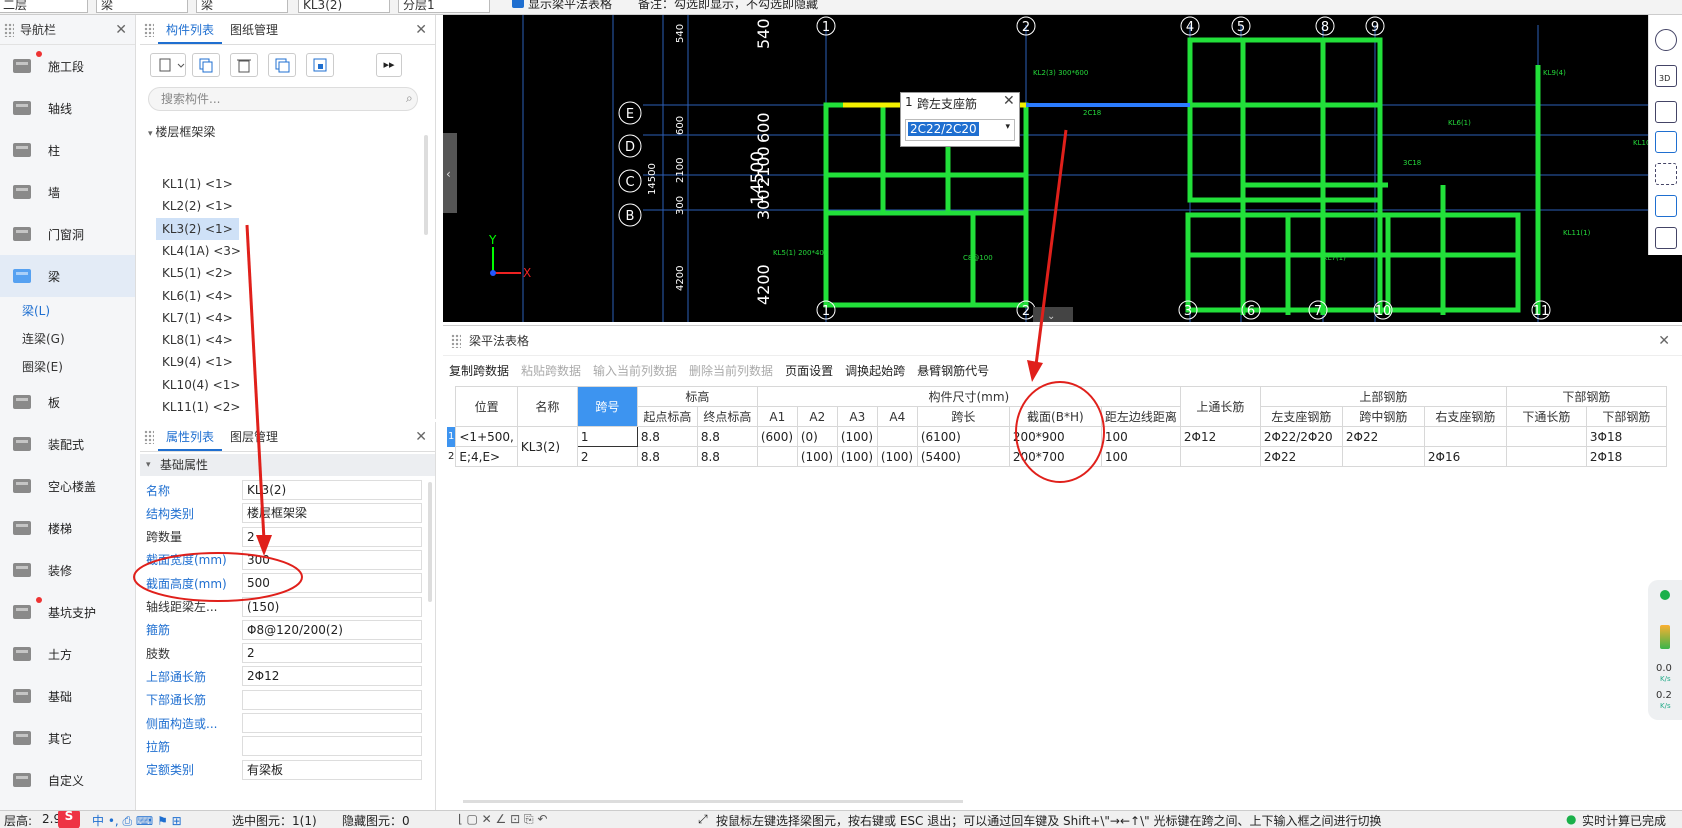 Image resolution: width=1682 pixels, height=828 pixels. What do you see at coordinates (960, 119) in the screenshot?
I see `span-rebar-popup: 1 跨左支座筋 ✕ 2C22/2C20 ▾` at bounding box center [960, 119].